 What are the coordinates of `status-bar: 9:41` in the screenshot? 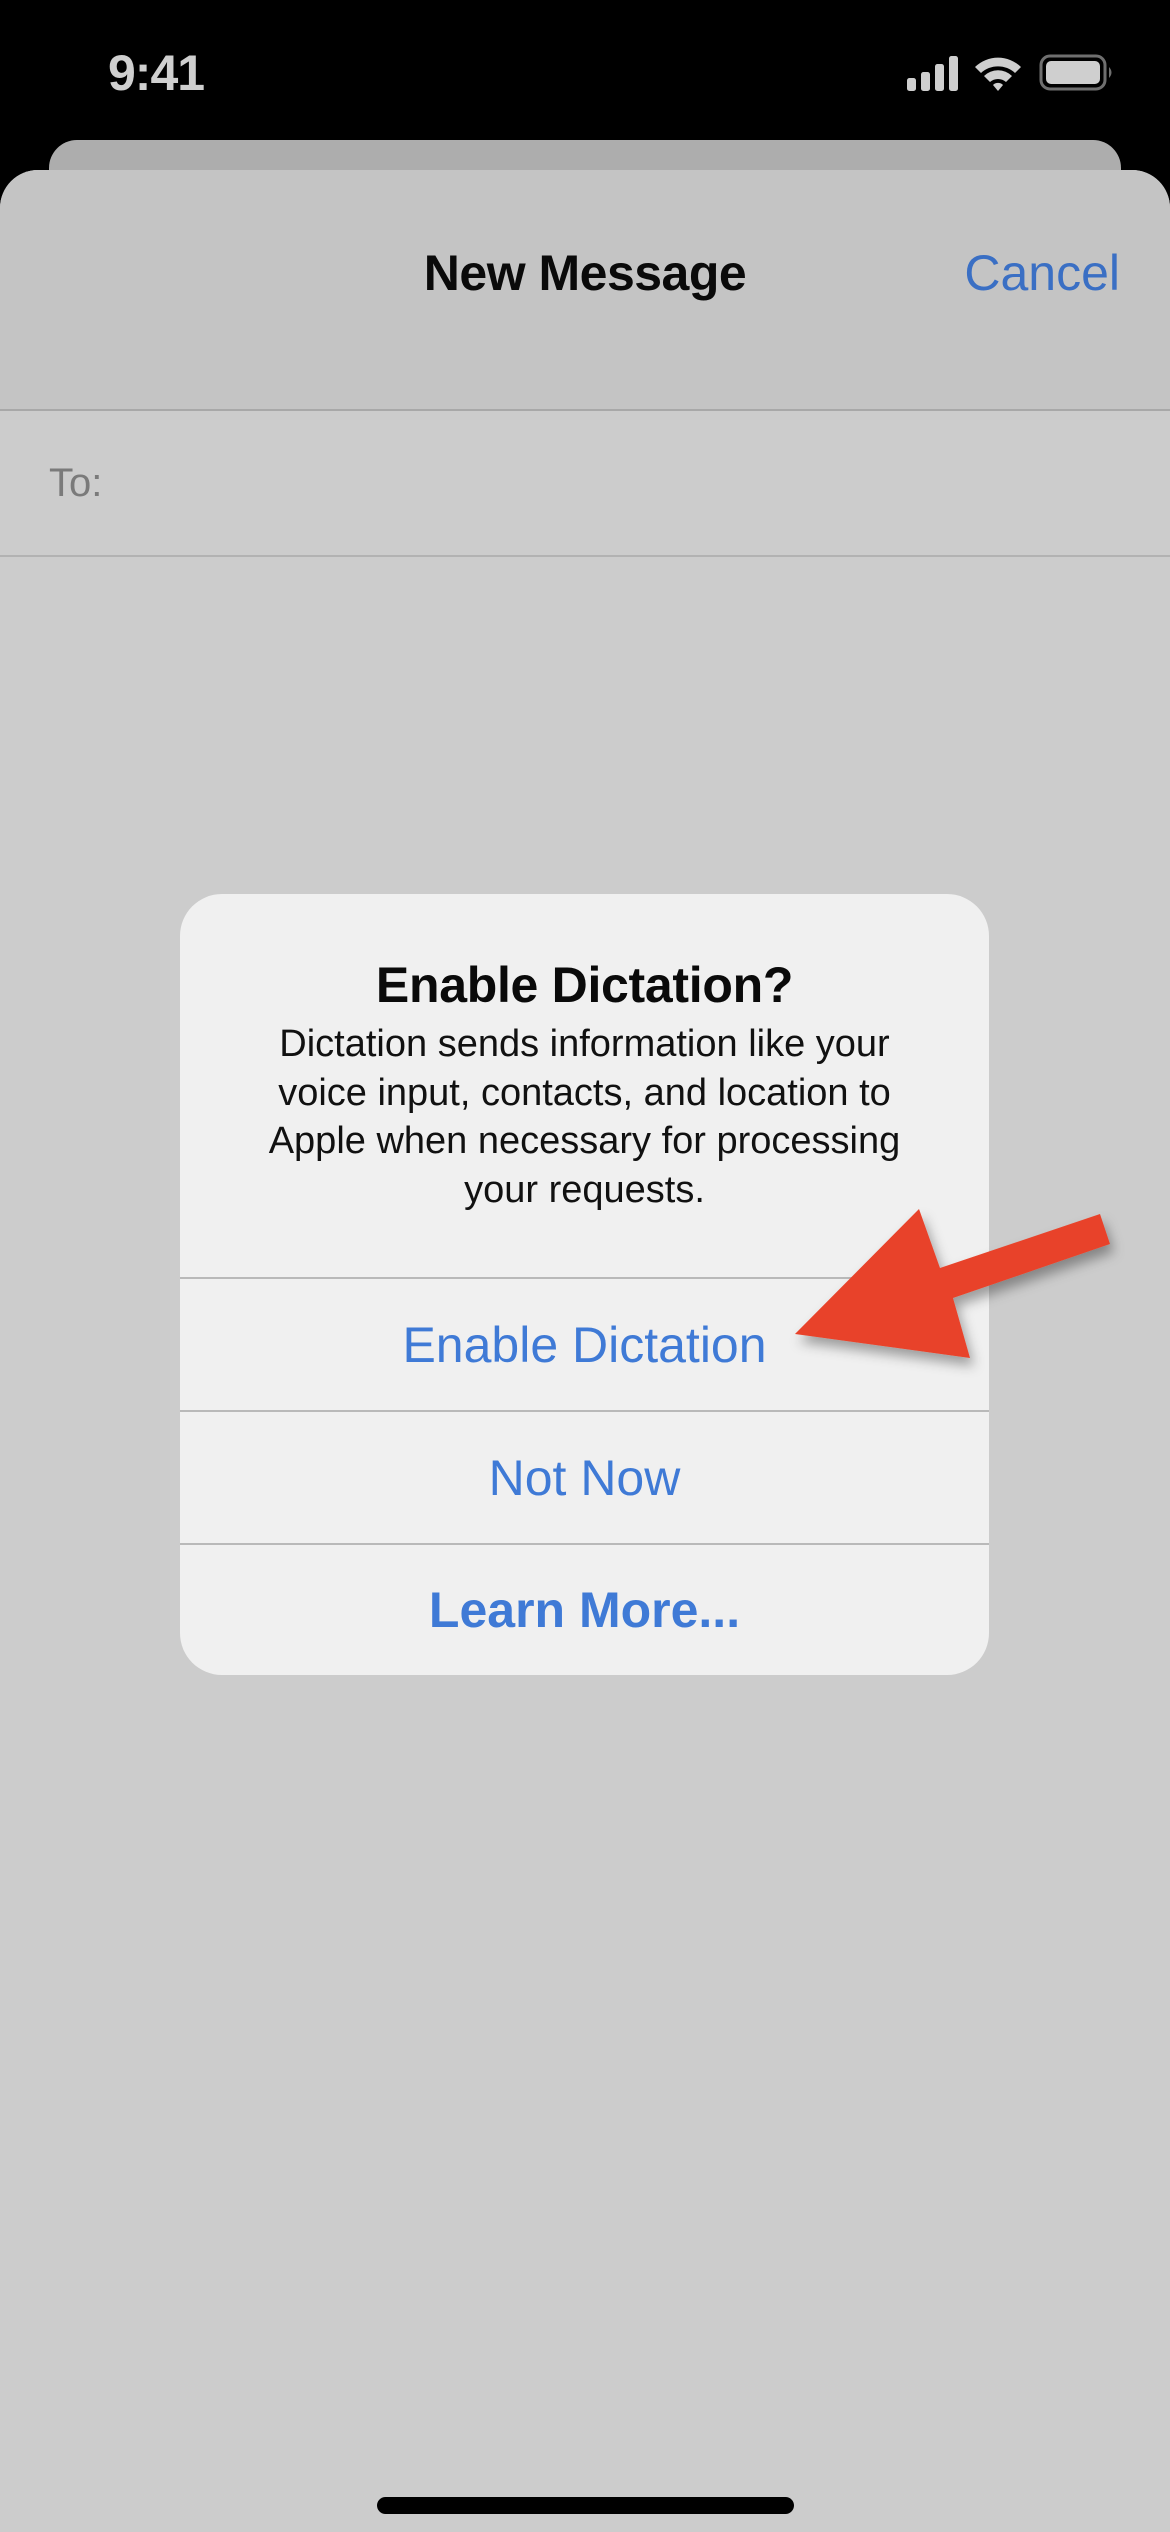 It's located at (585, 70).